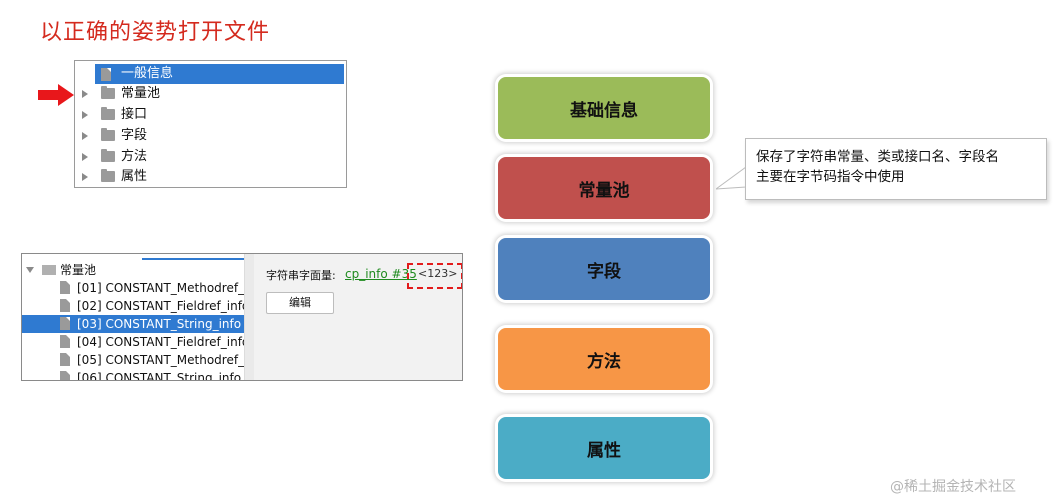 This screenshot has height=504, width=1060. I want to click on tree-item-attributes: 属性, so click(210, 177).